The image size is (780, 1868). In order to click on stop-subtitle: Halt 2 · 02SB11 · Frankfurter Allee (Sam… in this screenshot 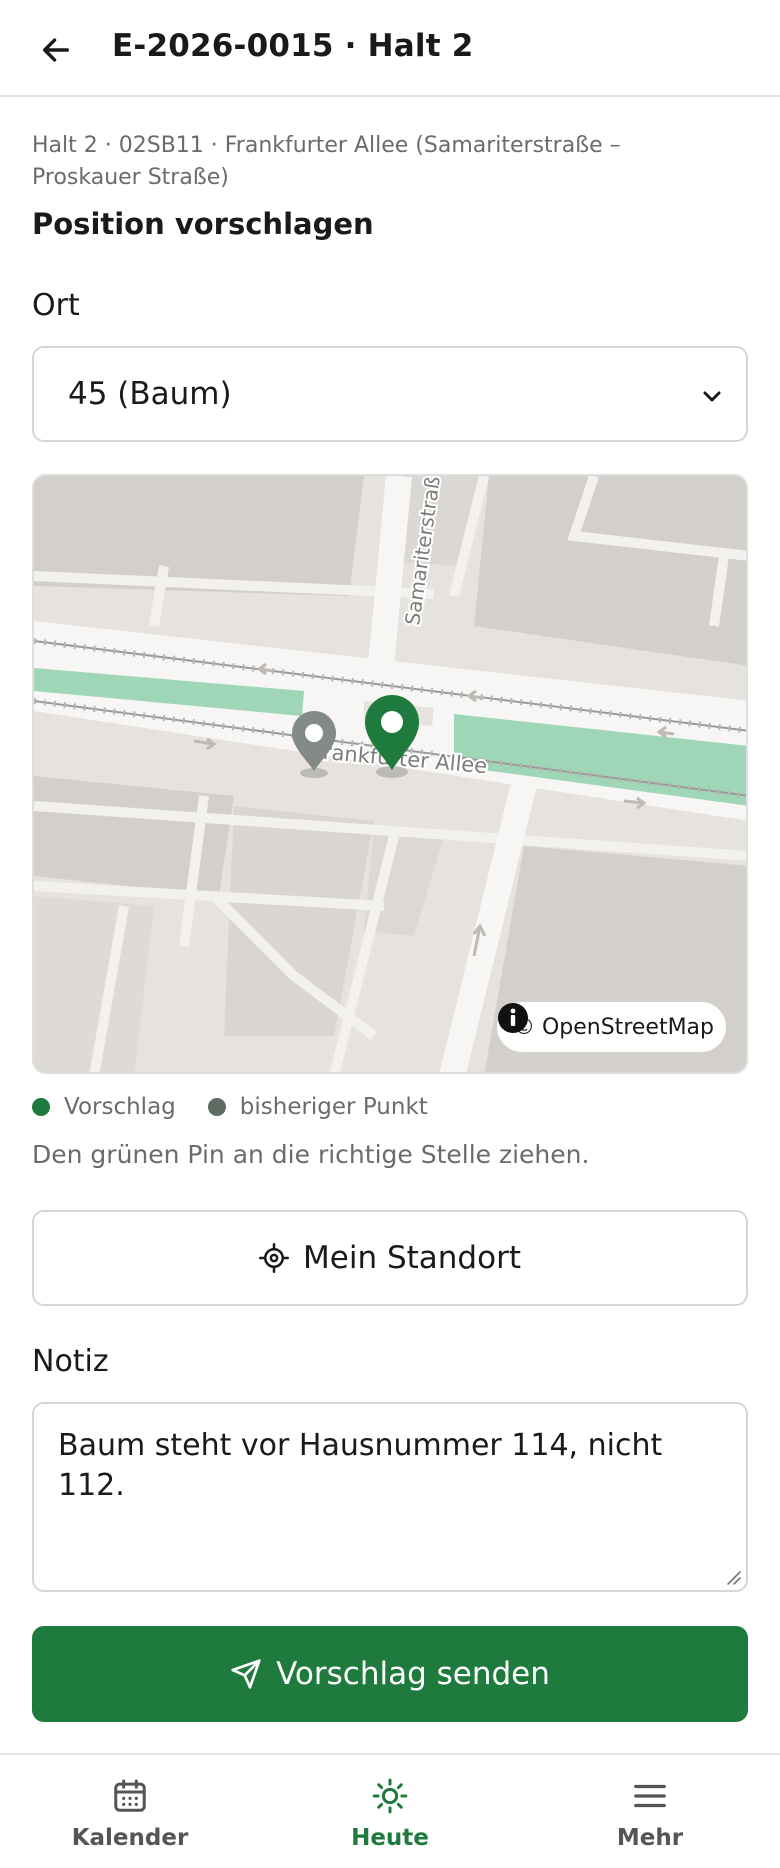, I will do `click(326, 161)`.